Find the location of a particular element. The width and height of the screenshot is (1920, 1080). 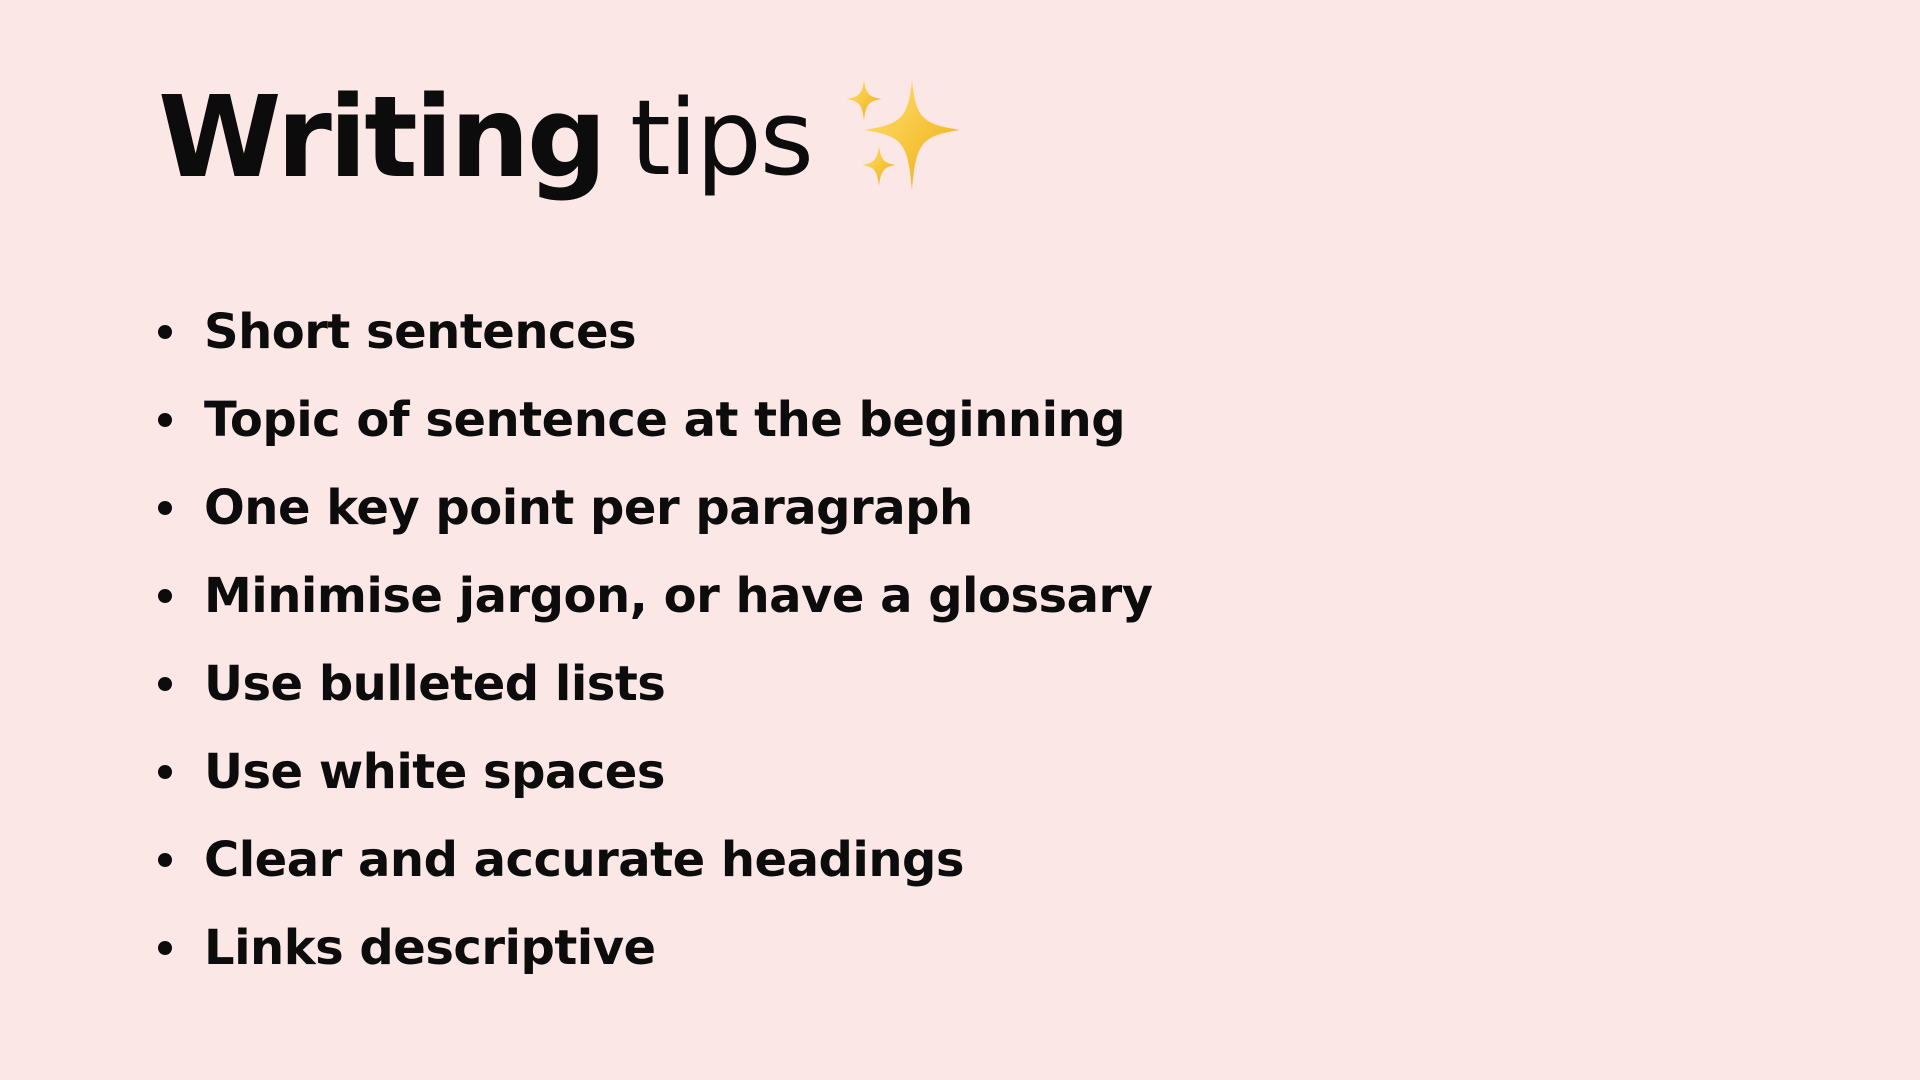

list-item: Links descriptive is located at coordinates (655, 948).